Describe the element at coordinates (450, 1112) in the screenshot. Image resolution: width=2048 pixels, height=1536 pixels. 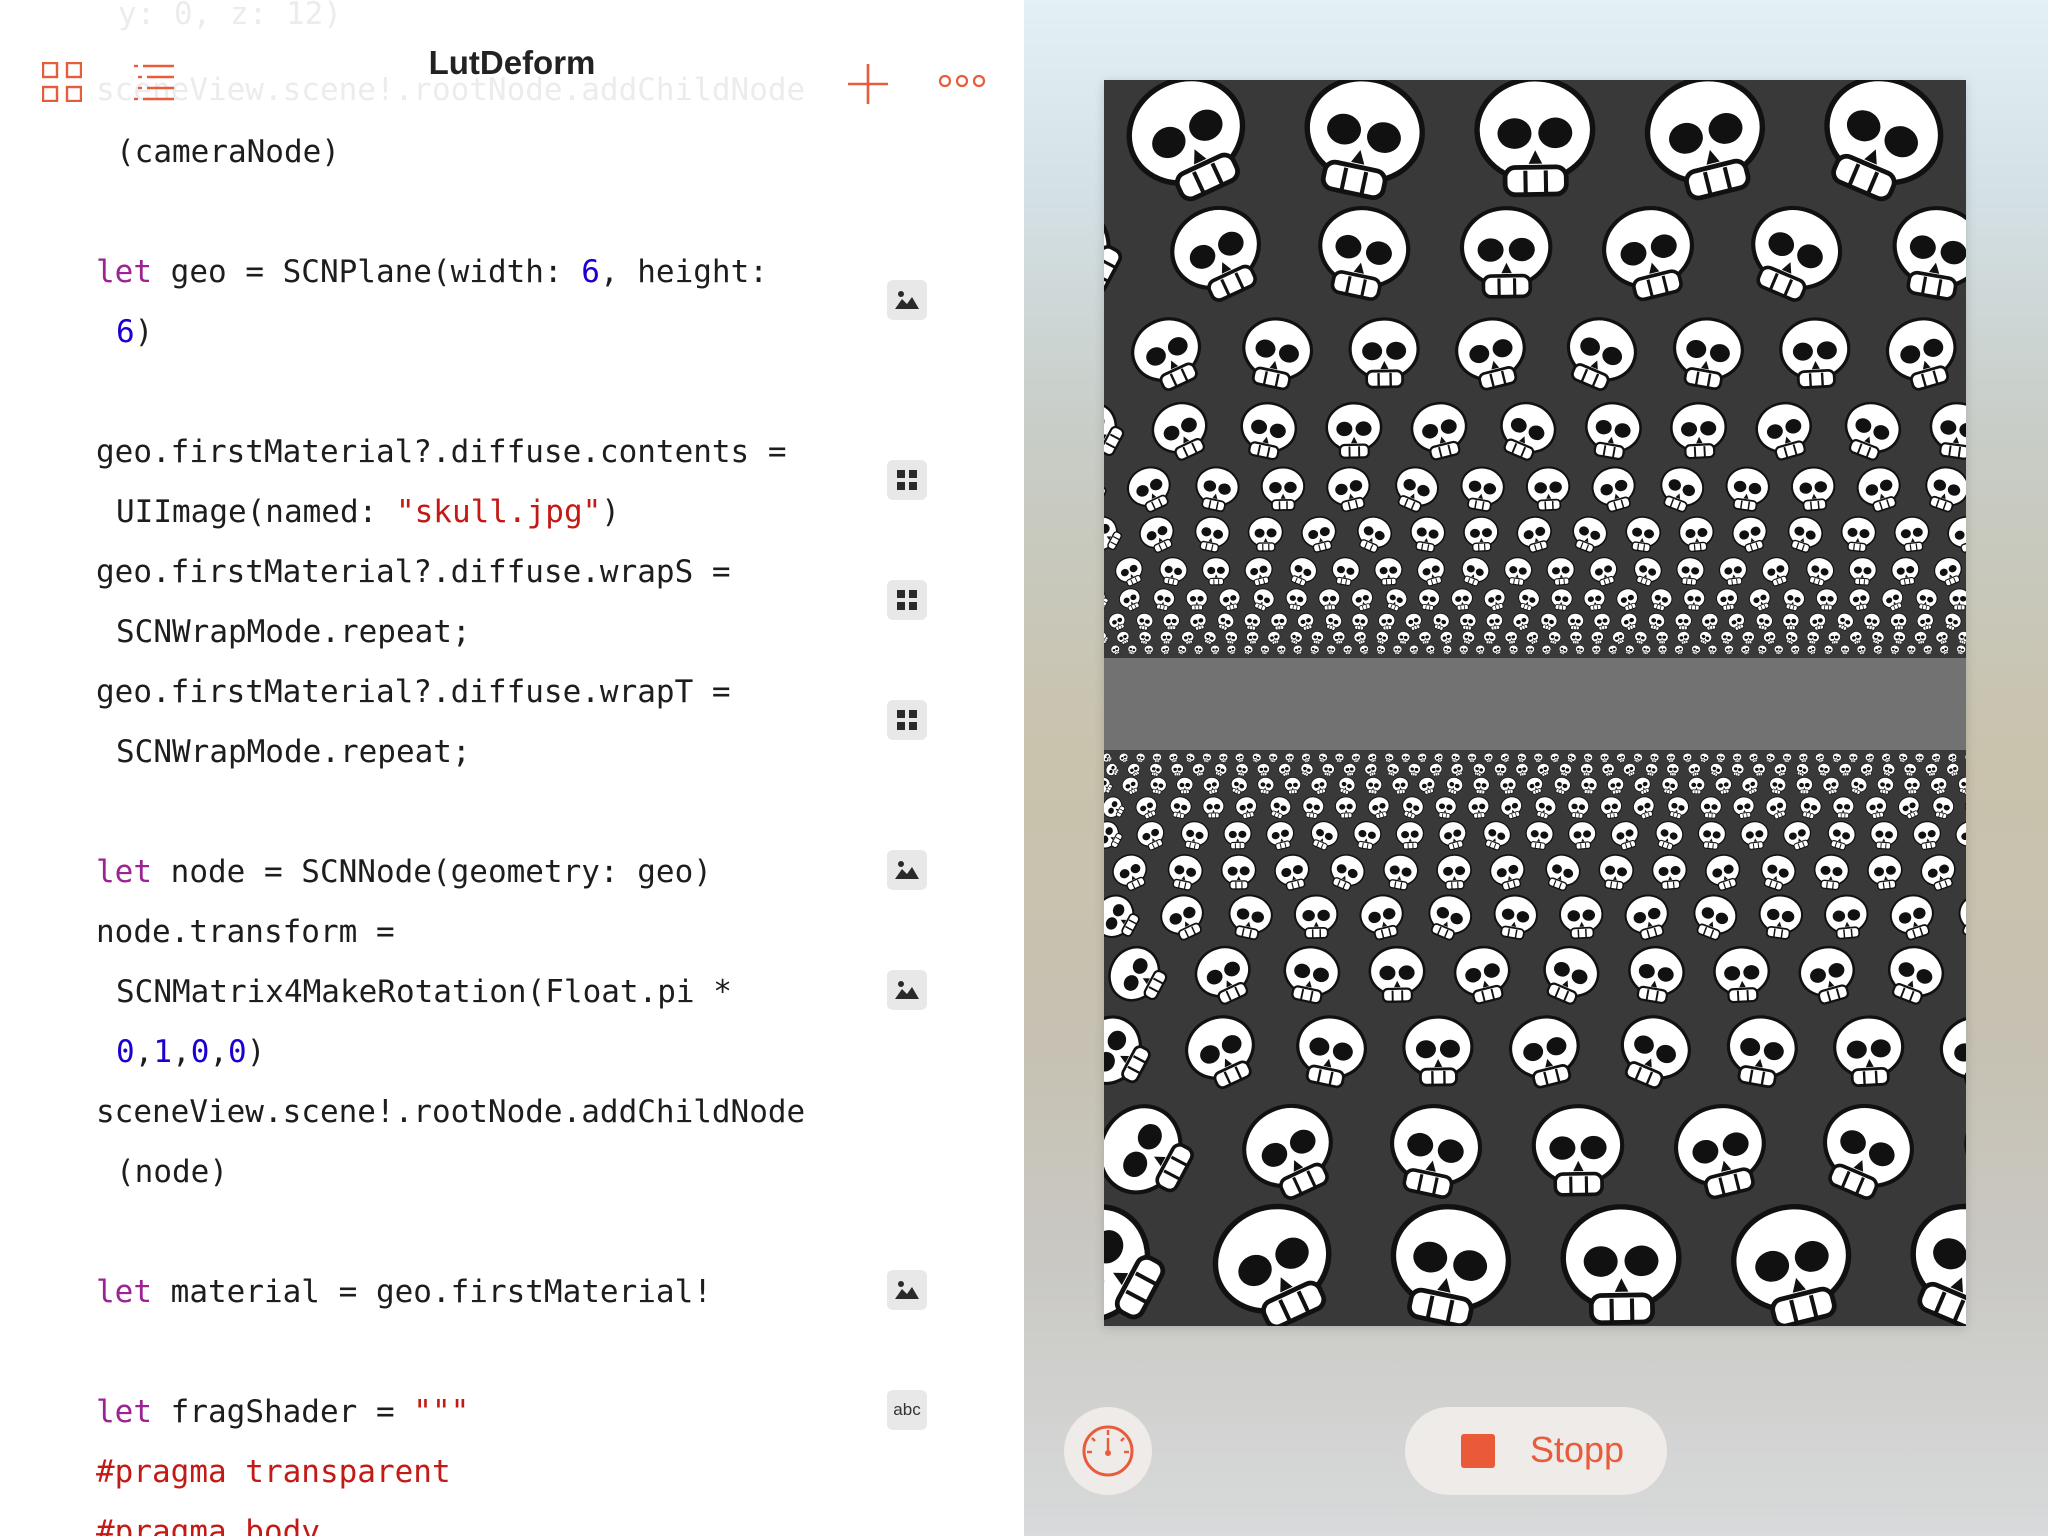
I see `code-line: sceneView.scene!.rootNode.addChildNode` at that location.